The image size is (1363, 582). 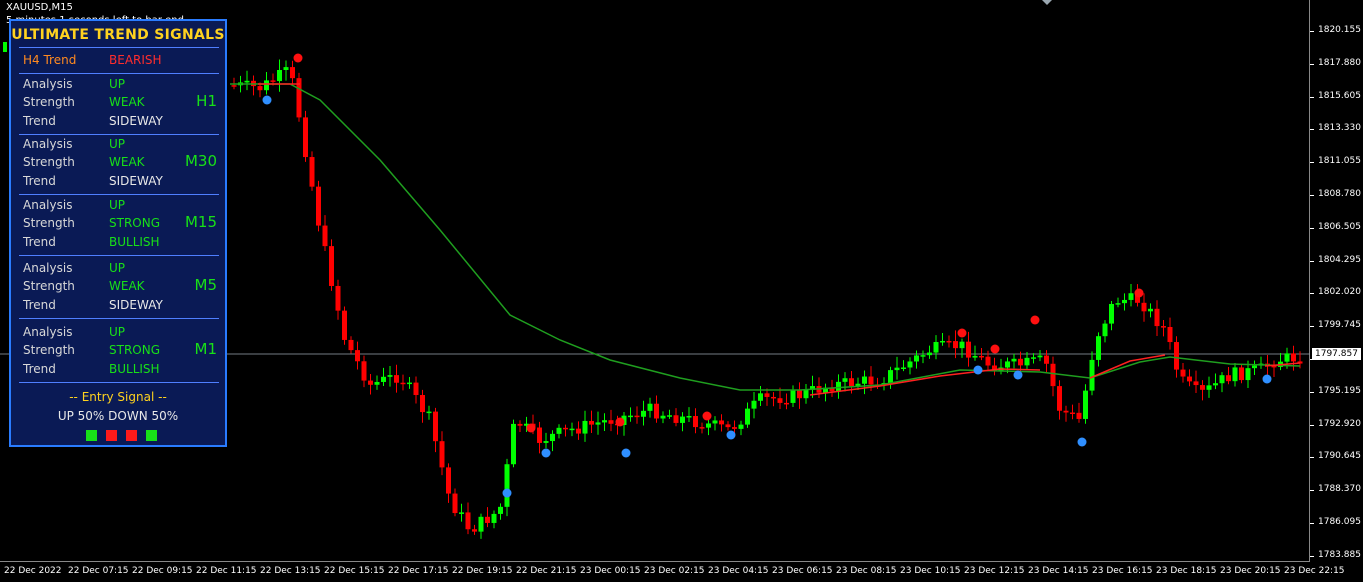 I want to click on time-tick: 23 Dec 02:15, so click(x=674, y=571).